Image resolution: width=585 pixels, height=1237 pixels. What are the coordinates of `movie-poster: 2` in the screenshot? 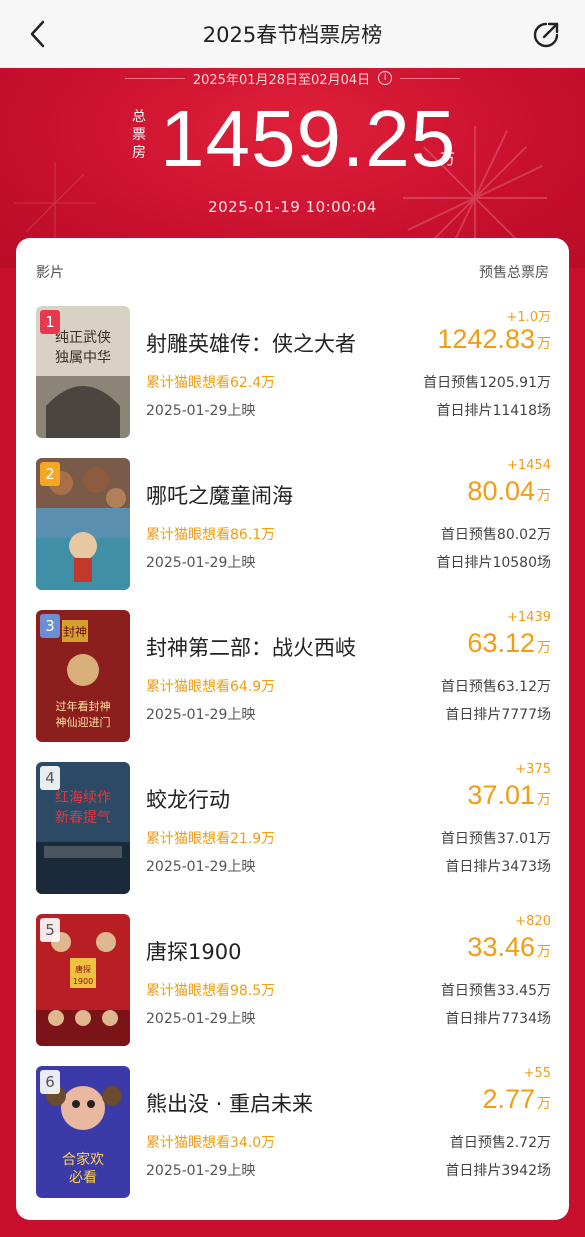 It's located at (83, 524).